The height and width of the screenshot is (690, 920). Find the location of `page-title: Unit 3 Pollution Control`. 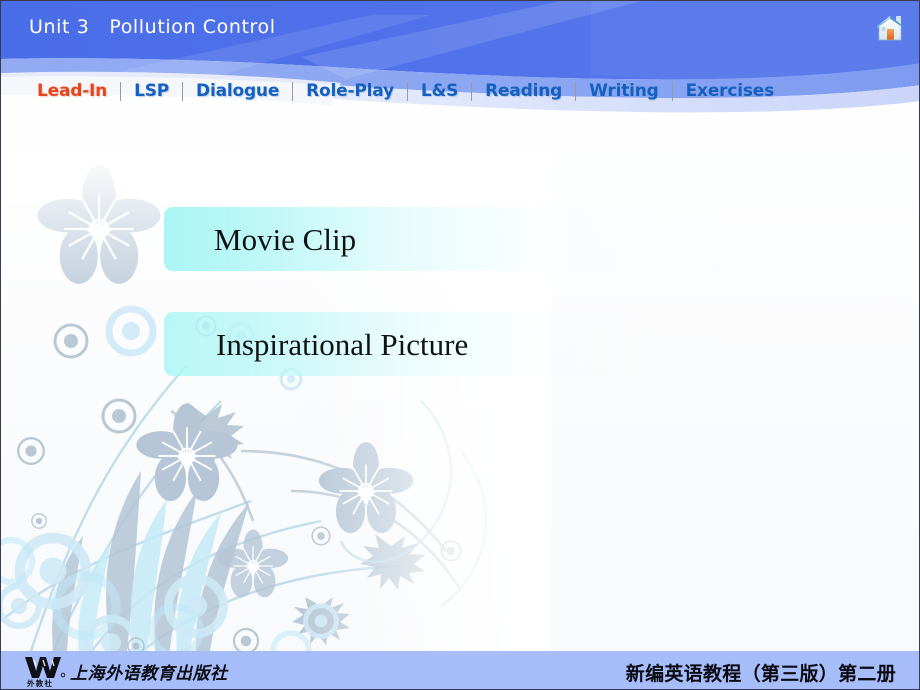

page-title: Unit 3 Pollution Control is located at coordinates (152, 27).